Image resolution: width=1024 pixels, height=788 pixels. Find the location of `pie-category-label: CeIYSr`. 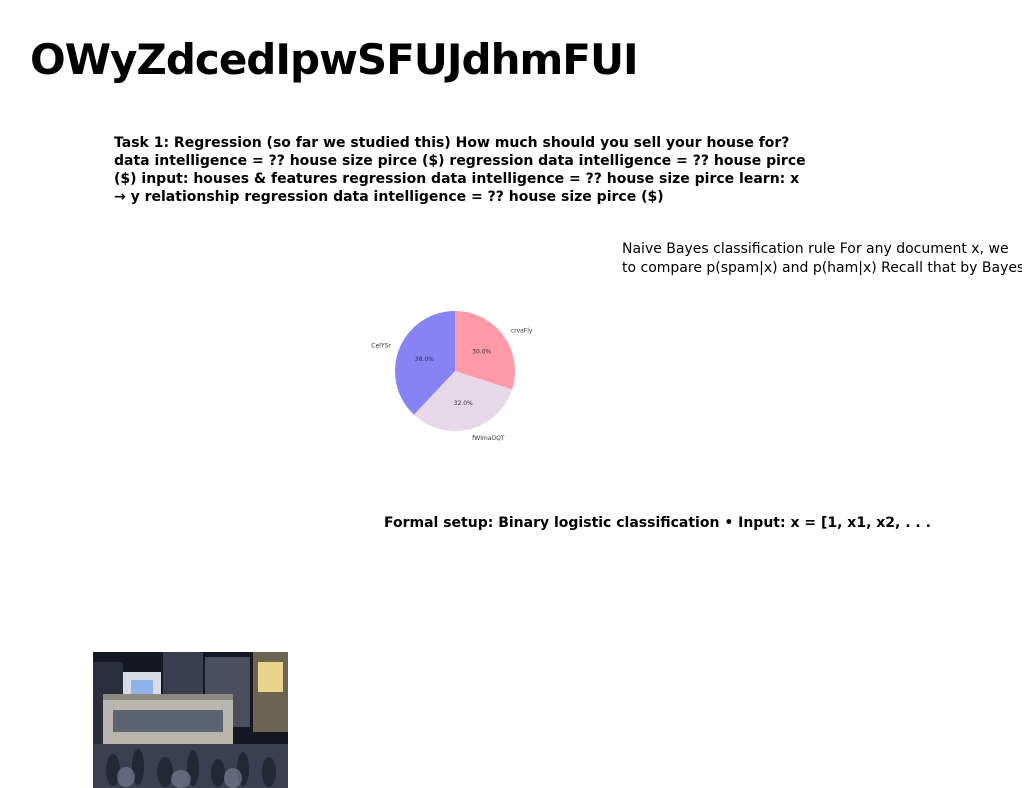

pie-category-label: CeIYSr is located at coordinates (381, 346).